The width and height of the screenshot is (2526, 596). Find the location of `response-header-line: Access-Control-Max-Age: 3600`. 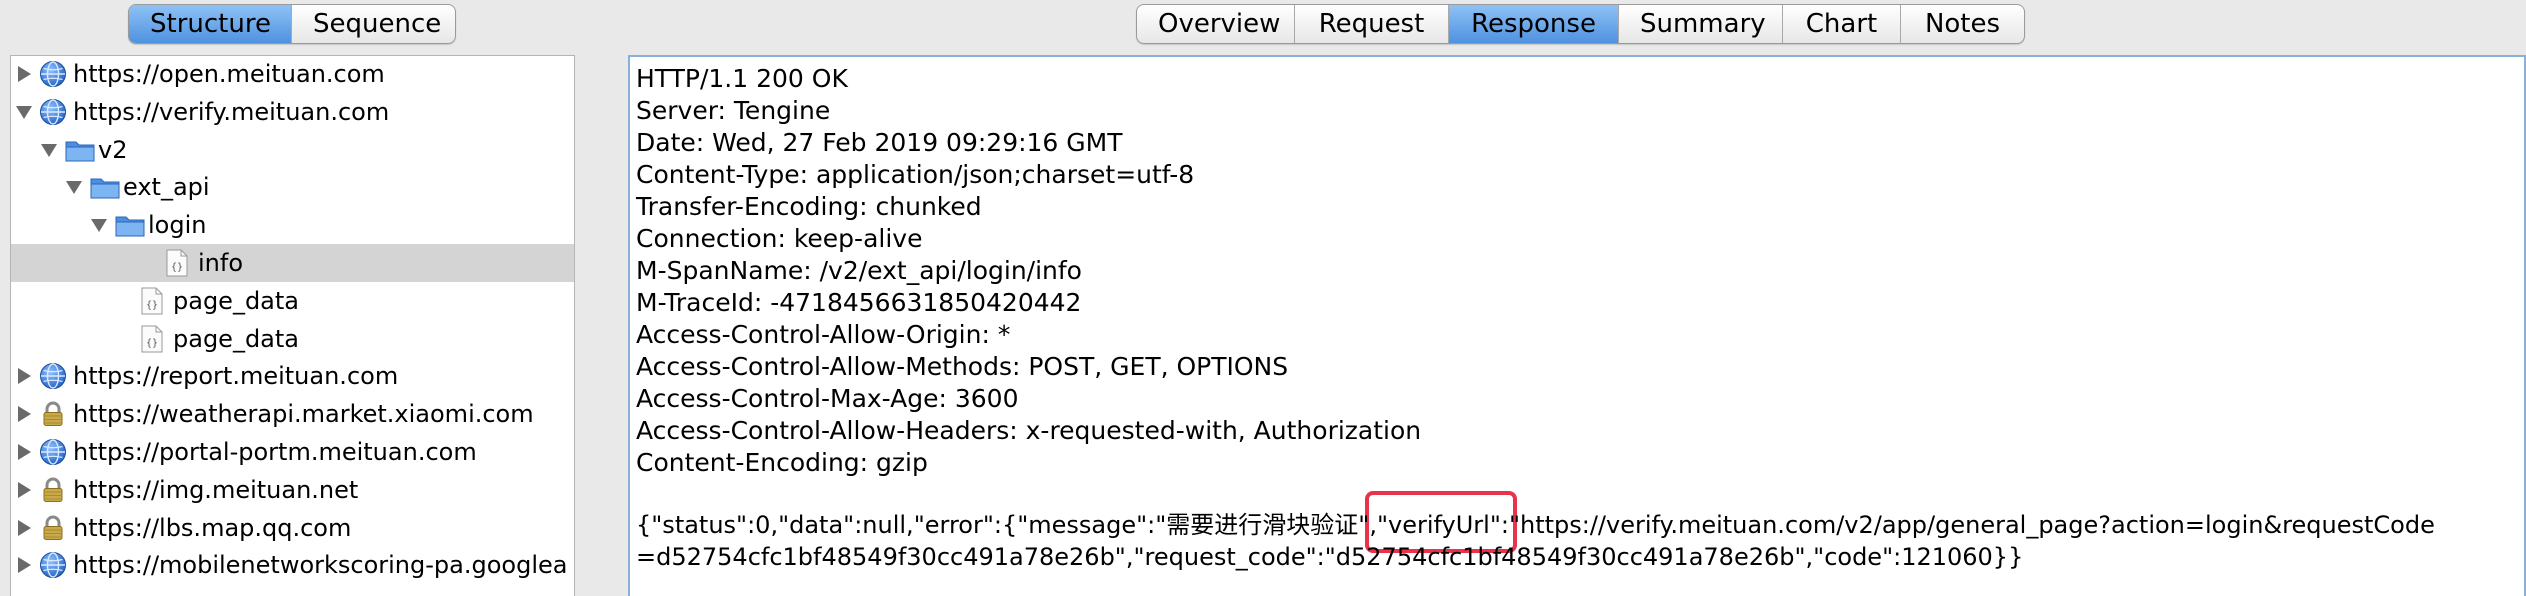

response-header-line: Access-Control-Max-Age: 3600 is located at coordinates (827, 398).